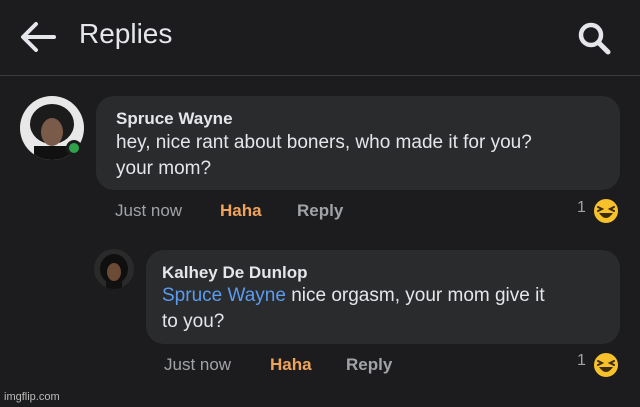 The width and height of the screenshot is (640, 407). What do you see at coordinates (32, 397) in the screenshot?
I see `watermark: imgflip.com` at bounding box center [32, 397].